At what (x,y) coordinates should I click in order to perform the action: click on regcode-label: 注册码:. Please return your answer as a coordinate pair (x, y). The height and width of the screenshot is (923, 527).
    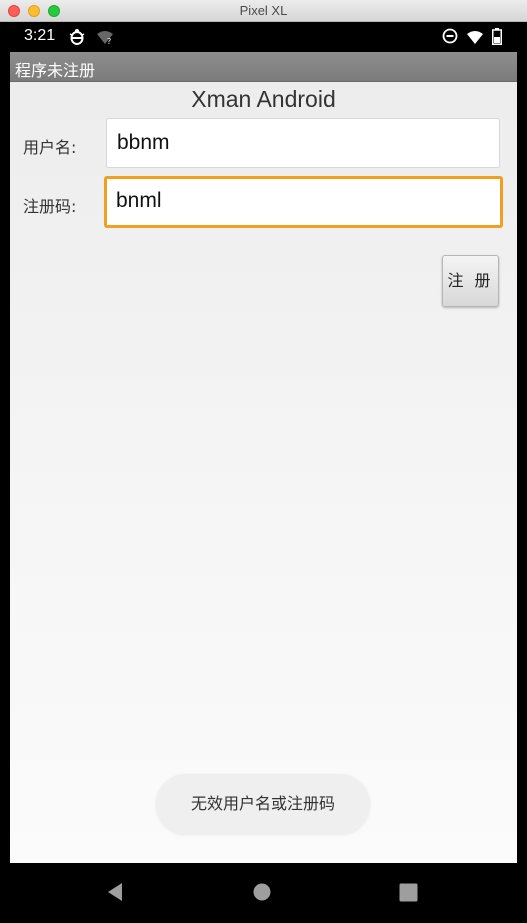
    Looking at the image, I should click on (50, 206).